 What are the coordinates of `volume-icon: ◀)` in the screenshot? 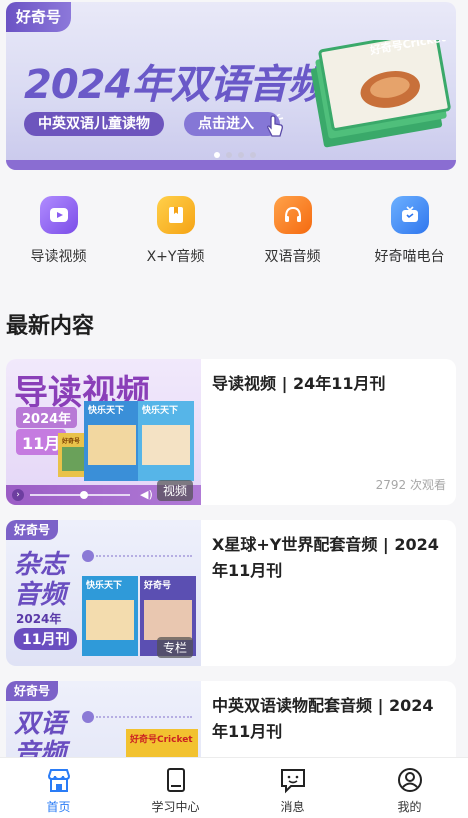 It's located at (146, 494).